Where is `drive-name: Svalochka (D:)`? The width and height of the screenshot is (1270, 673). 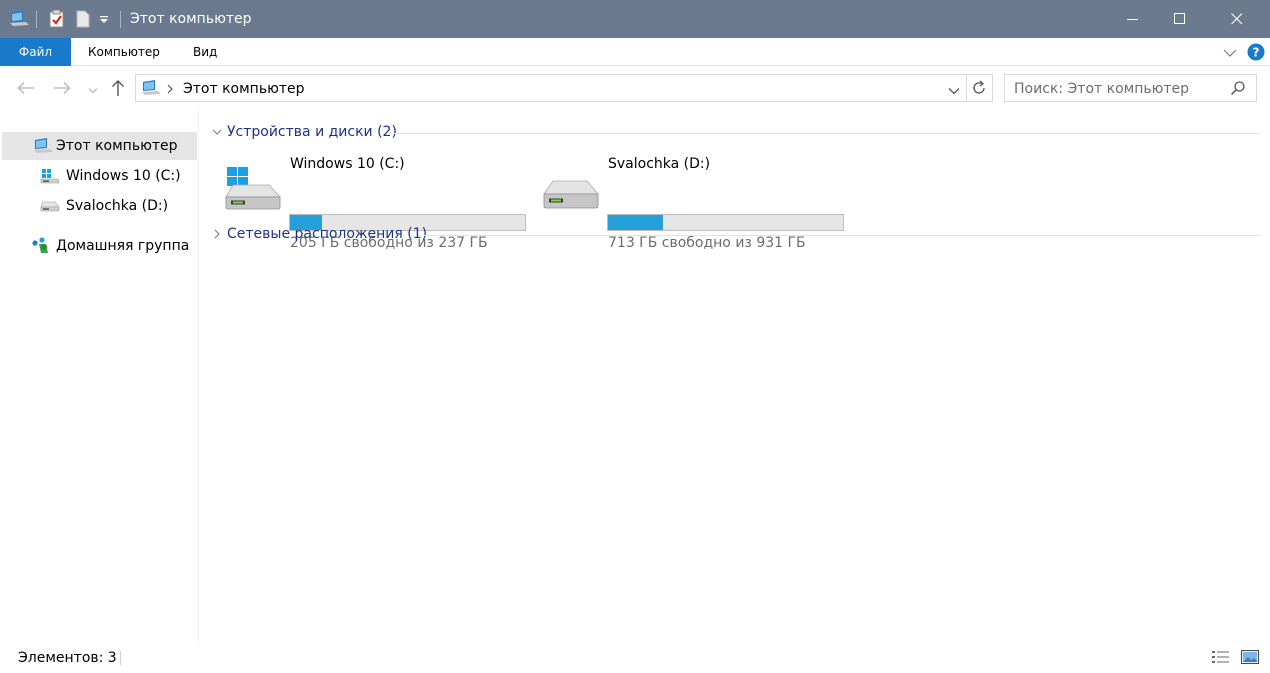 drive-name: Svalochka (D:) is located at coordinates (659, 164).